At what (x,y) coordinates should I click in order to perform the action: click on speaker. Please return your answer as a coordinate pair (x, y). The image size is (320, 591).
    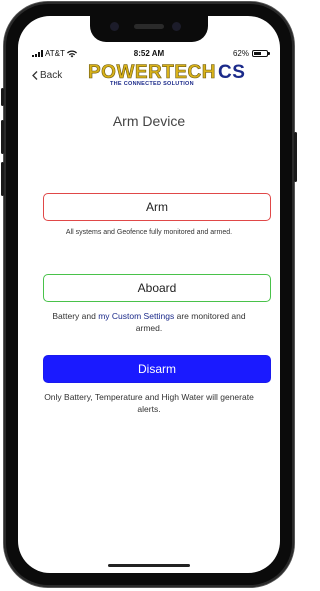
    Looking at the image, I should click on (149, 26).